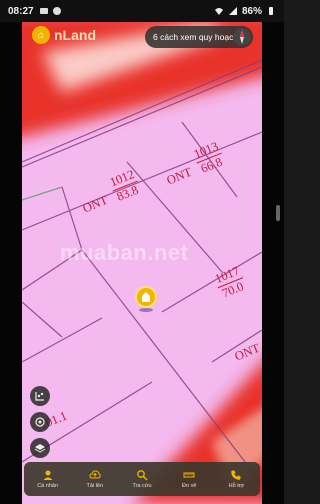 This screenshot has height=504, width=320. Describe the element at coordinates (50, 11) in the screenshot. I see `status-left-icons` at that location.